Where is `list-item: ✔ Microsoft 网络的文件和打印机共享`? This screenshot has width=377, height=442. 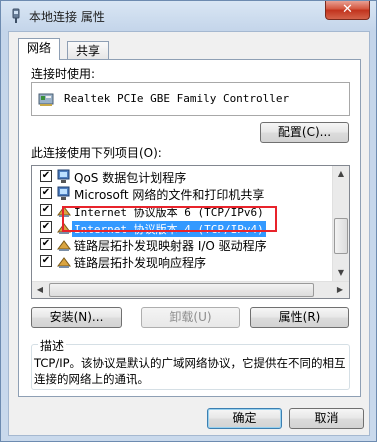
list-item: ✔ Microsoft 网络的文件和打印机共享 is located at coordinates (182, 193).